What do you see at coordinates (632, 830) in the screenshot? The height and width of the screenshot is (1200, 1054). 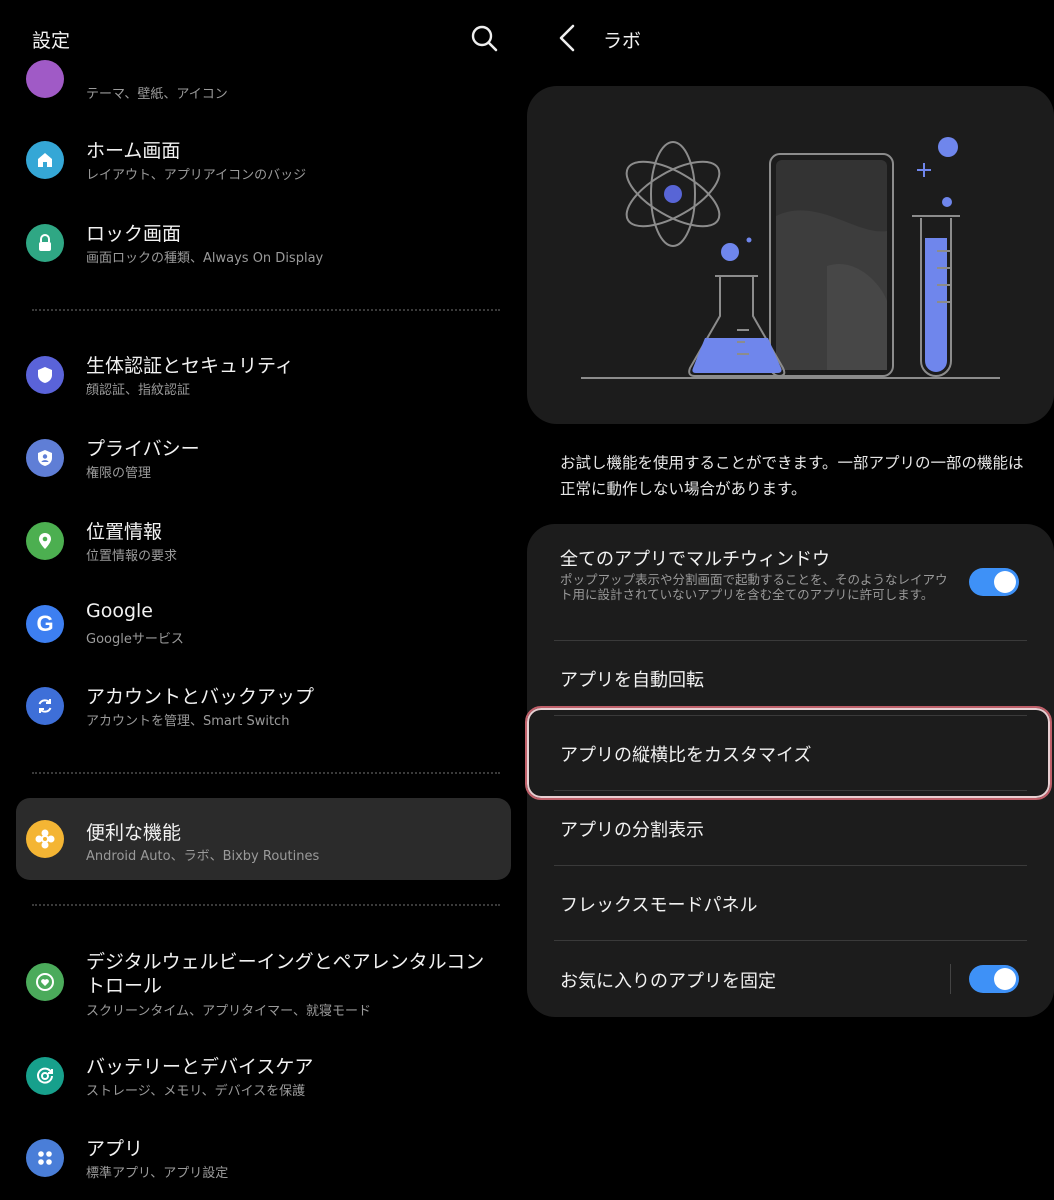 I see `row-label: アプリの分割表示` at bounding box center [632, 830].